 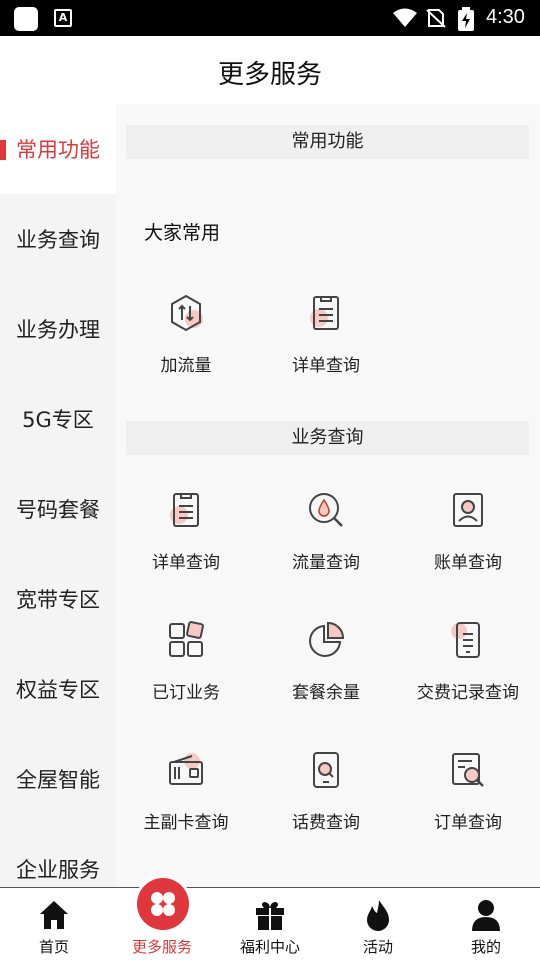 What do you see at coordinates (63, 18) in the screenshot?
I see `accessibility-notification-icon: A` at bounding box center [63, 18].